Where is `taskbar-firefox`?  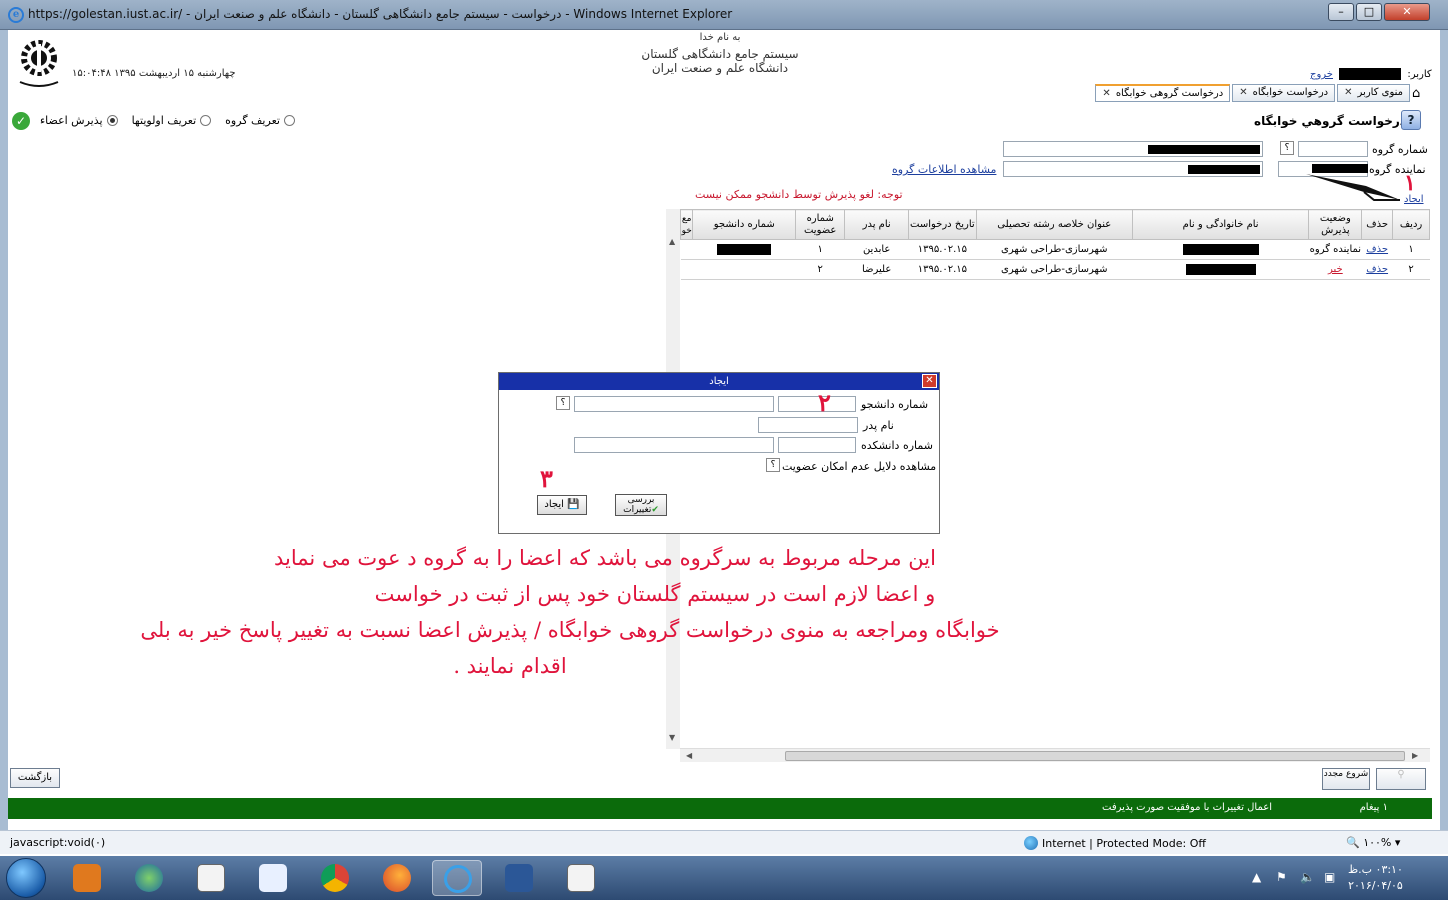 taskbar-firefox is located at coordinates (397, 878).